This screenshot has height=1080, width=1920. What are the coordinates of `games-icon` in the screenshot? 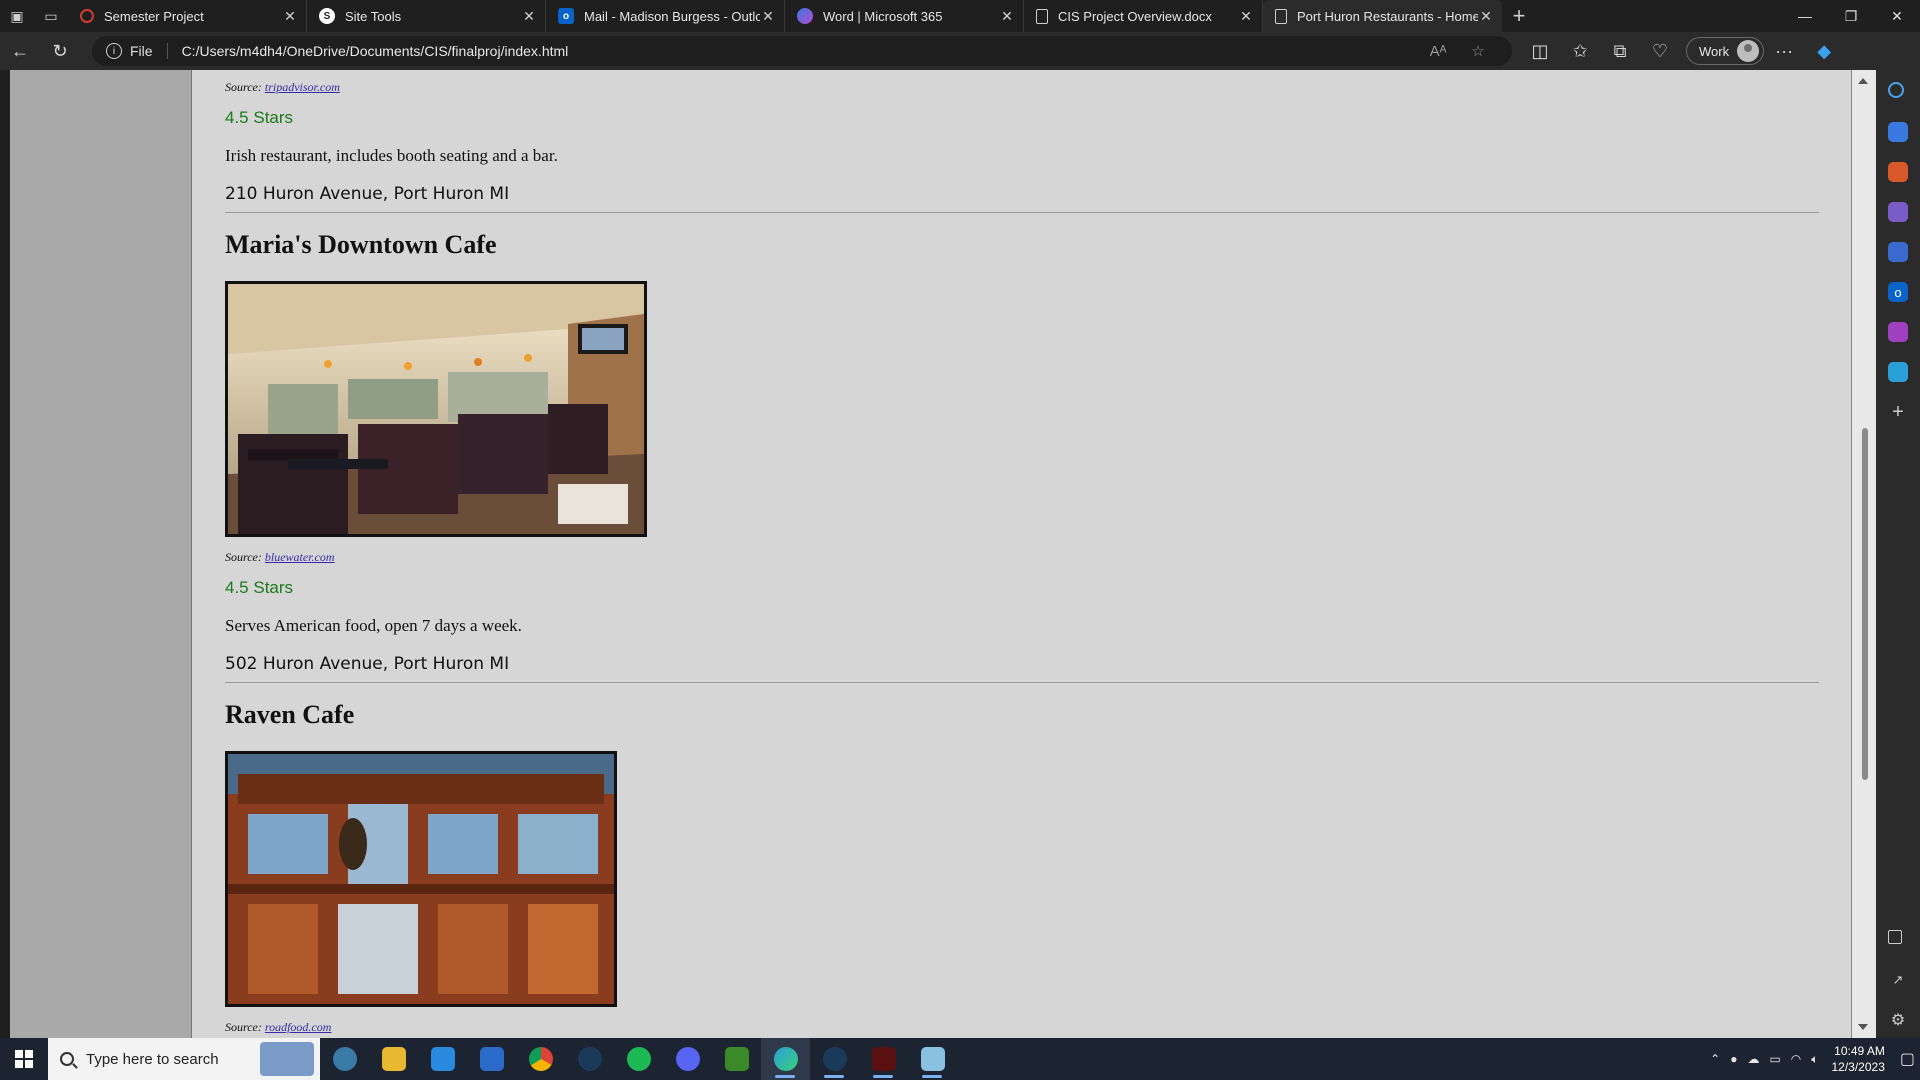 It's located at (1898, 212).